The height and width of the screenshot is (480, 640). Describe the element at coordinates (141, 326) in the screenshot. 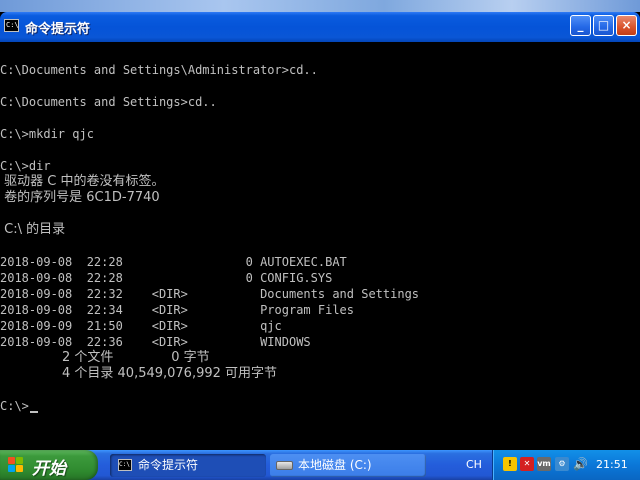

I see `console-line: 2018-09-09 21:50 <DIR> qjc` at that location.